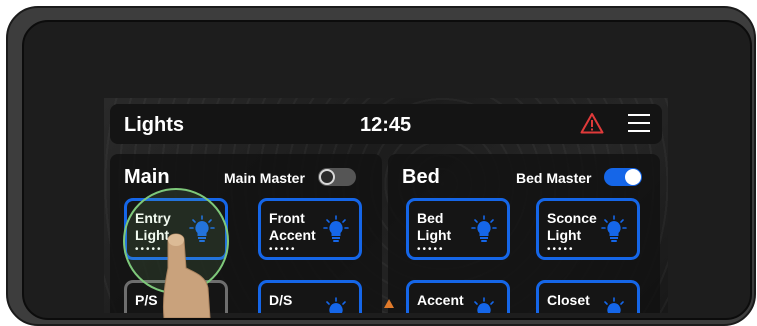  I want to click on tile-label: Sconce, so click(572, 218).